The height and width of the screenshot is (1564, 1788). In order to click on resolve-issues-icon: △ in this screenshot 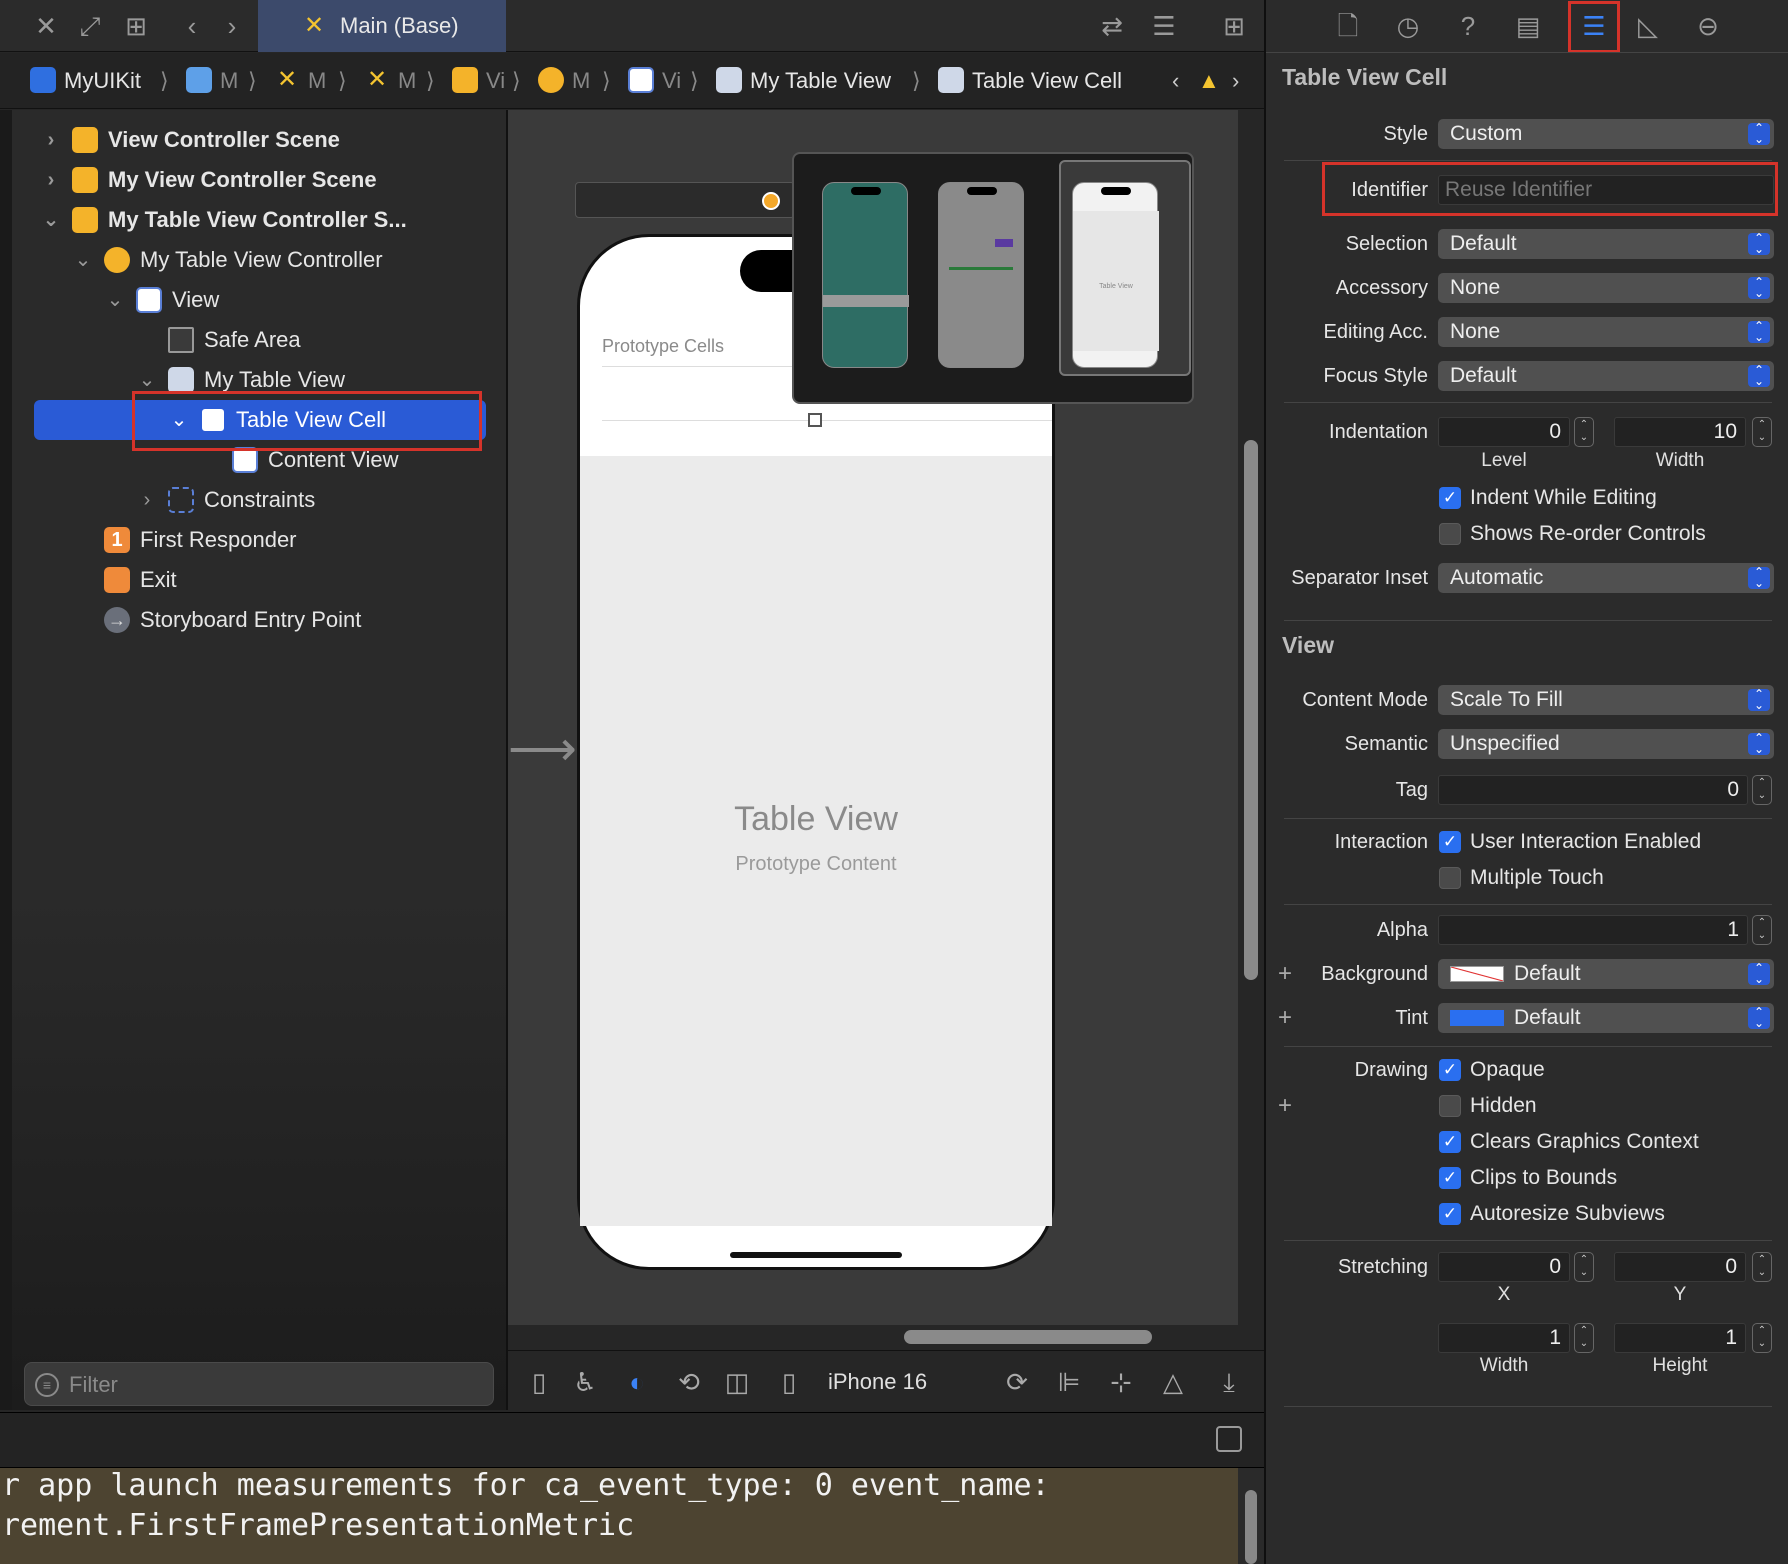, I will do `click(1173, 1382)`.